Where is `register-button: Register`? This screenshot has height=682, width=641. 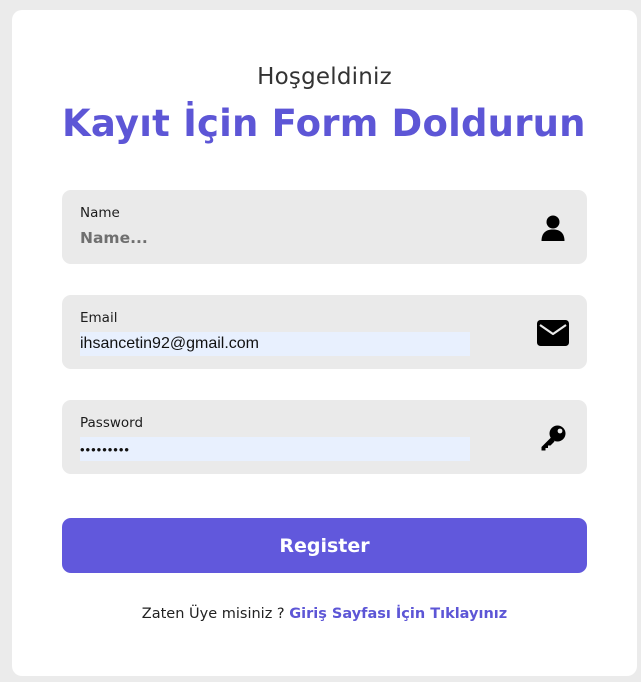 register-button: Register is located at coordinates (324, 545).